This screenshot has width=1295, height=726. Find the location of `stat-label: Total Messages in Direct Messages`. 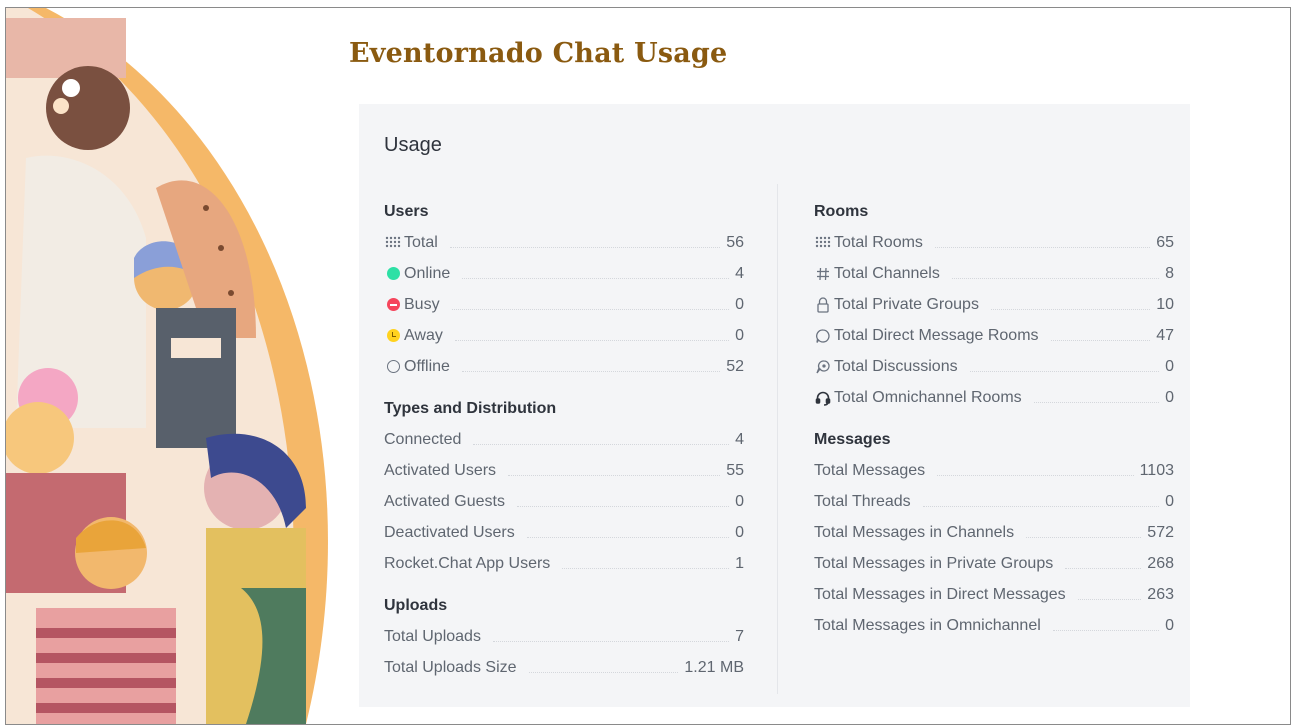

stat-label: Total Messages in Direct Messages is located at coordinates (940, 594).